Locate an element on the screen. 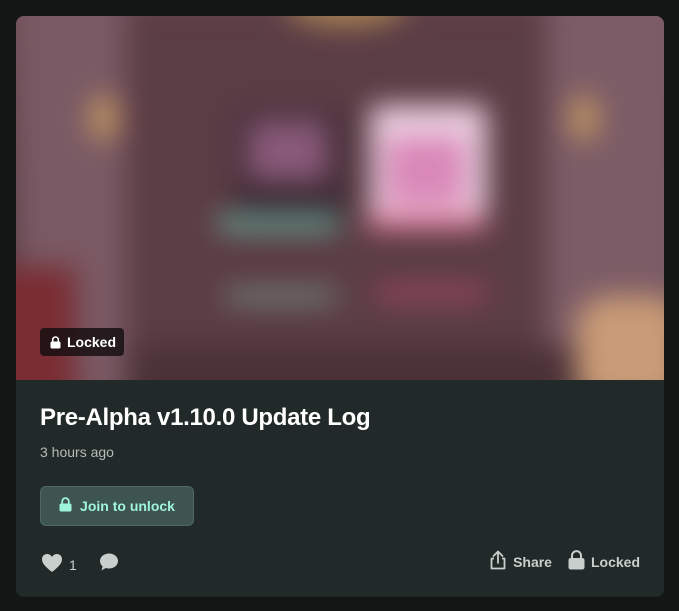 This screenshot has width=679, height=611. locked-label: Locked is located at coordinates (615, 561).